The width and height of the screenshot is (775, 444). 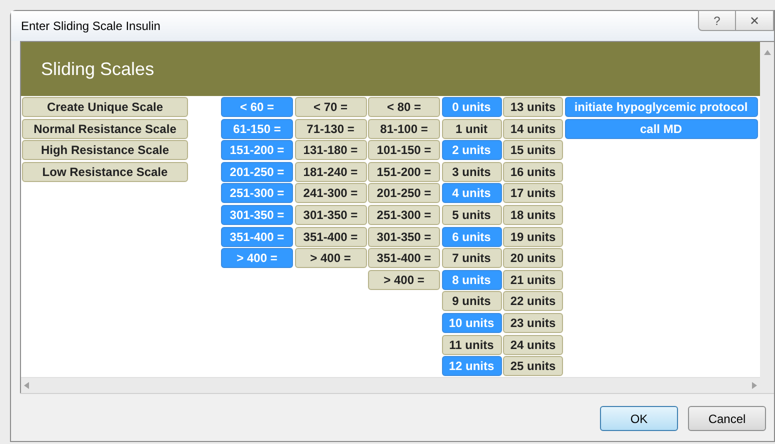 What do you see at coordinates (472, 214) in the screenshot?
I see `scale-option: 5 units` at bounding box center [472, 214].